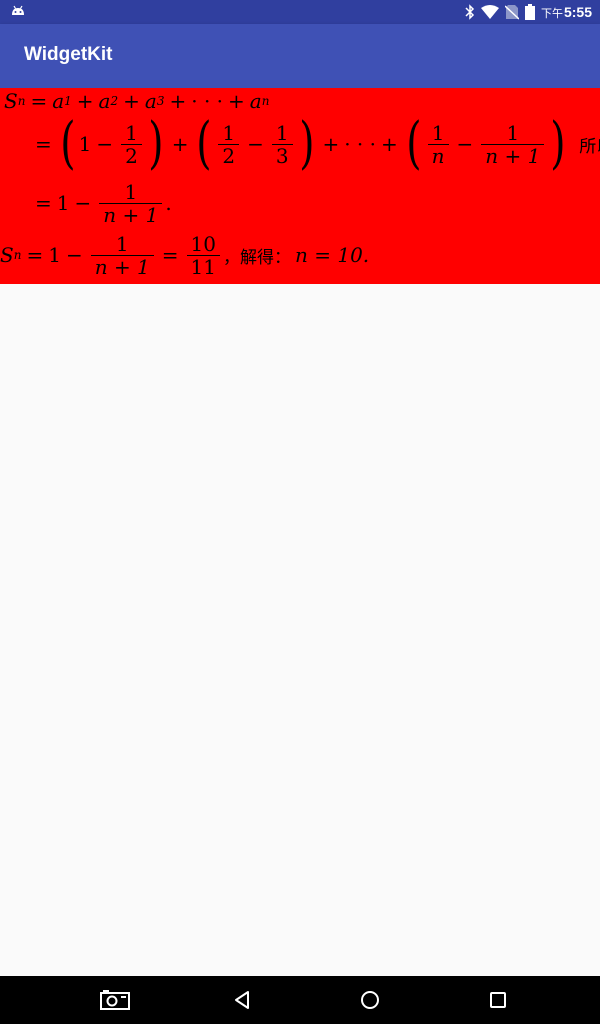 This screenshot has width=600, height=1024. What do you see at coordinates (18, 10) in the screenshot?
I see `android-icon` at bounding box center [18, 10].